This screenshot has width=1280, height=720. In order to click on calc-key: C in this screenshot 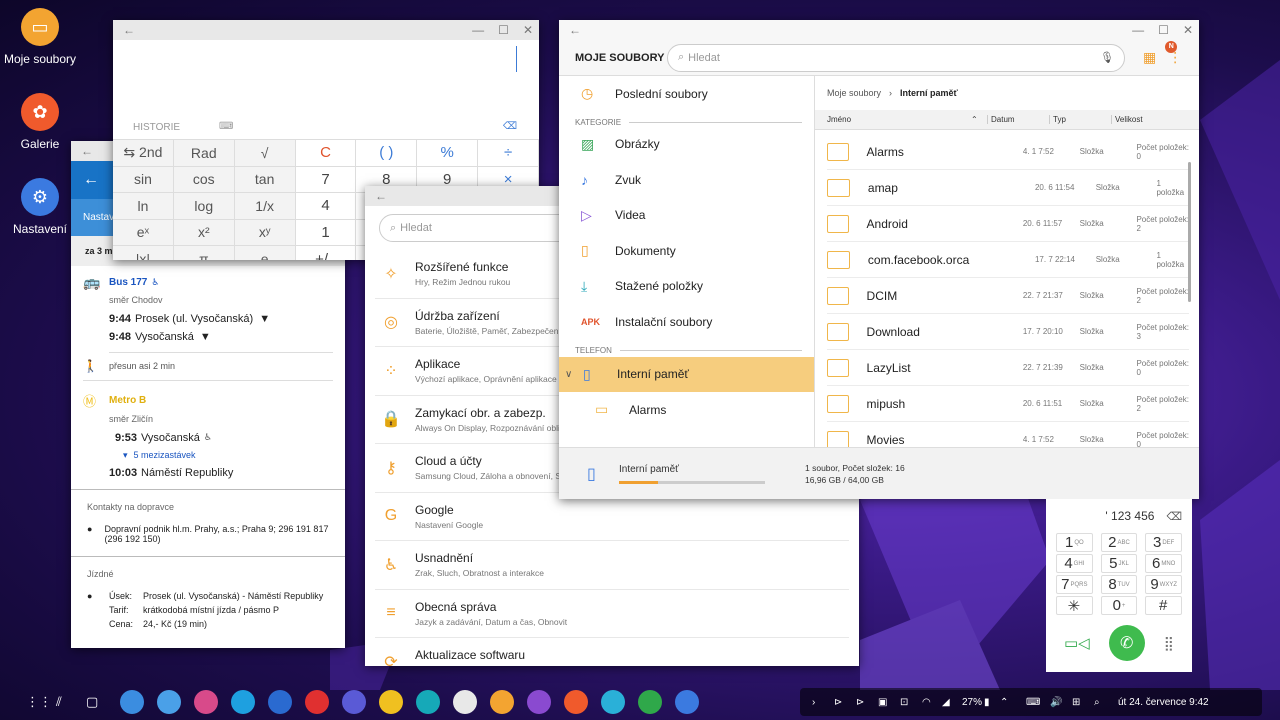, I will do `click(326, 153)`.